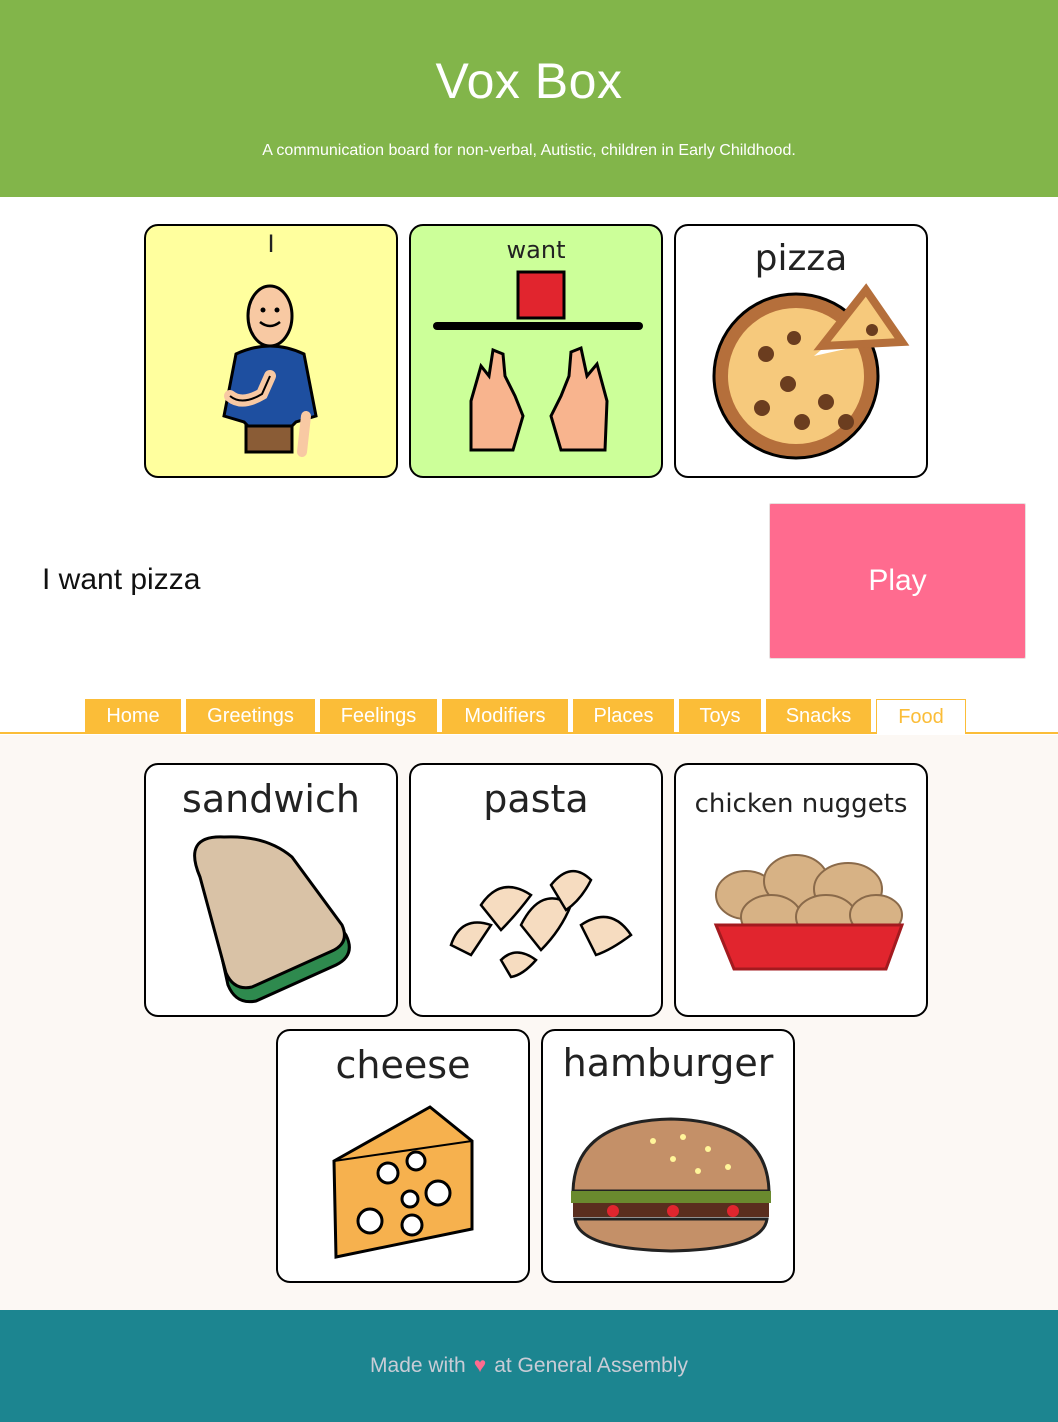 The image size is (1058, 1422). I want to click on play-button: Play, so click(897, 581).